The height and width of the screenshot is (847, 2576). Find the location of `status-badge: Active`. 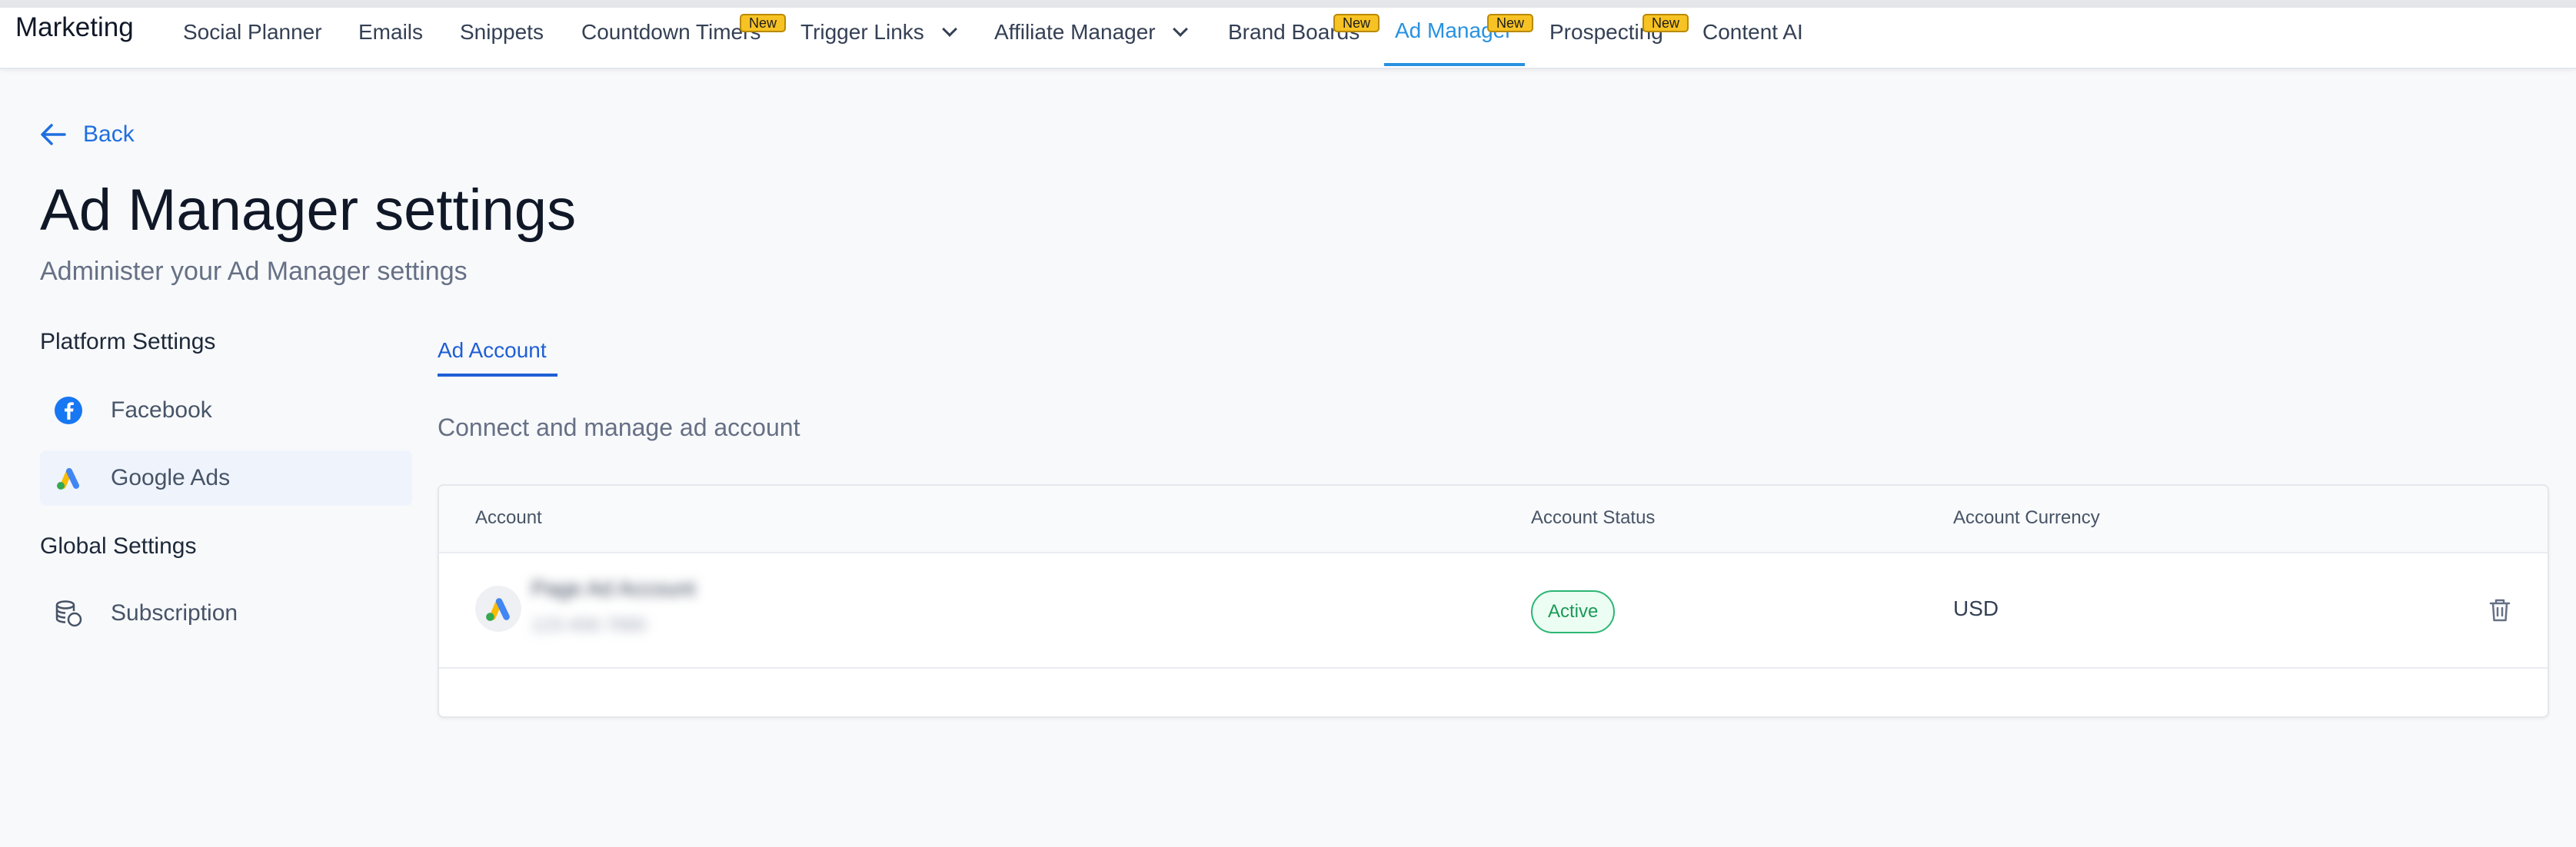

status-badge: Active is located at coordinates (1573, 611).